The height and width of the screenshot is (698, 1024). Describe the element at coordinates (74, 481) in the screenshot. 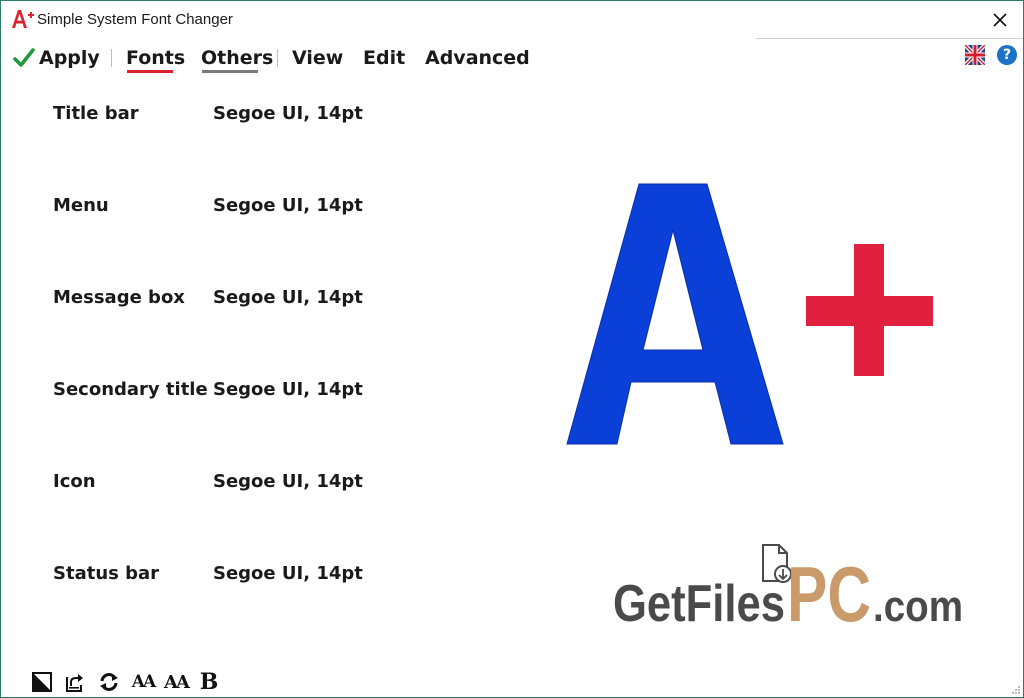

I see `row-label: Icon` at that location.